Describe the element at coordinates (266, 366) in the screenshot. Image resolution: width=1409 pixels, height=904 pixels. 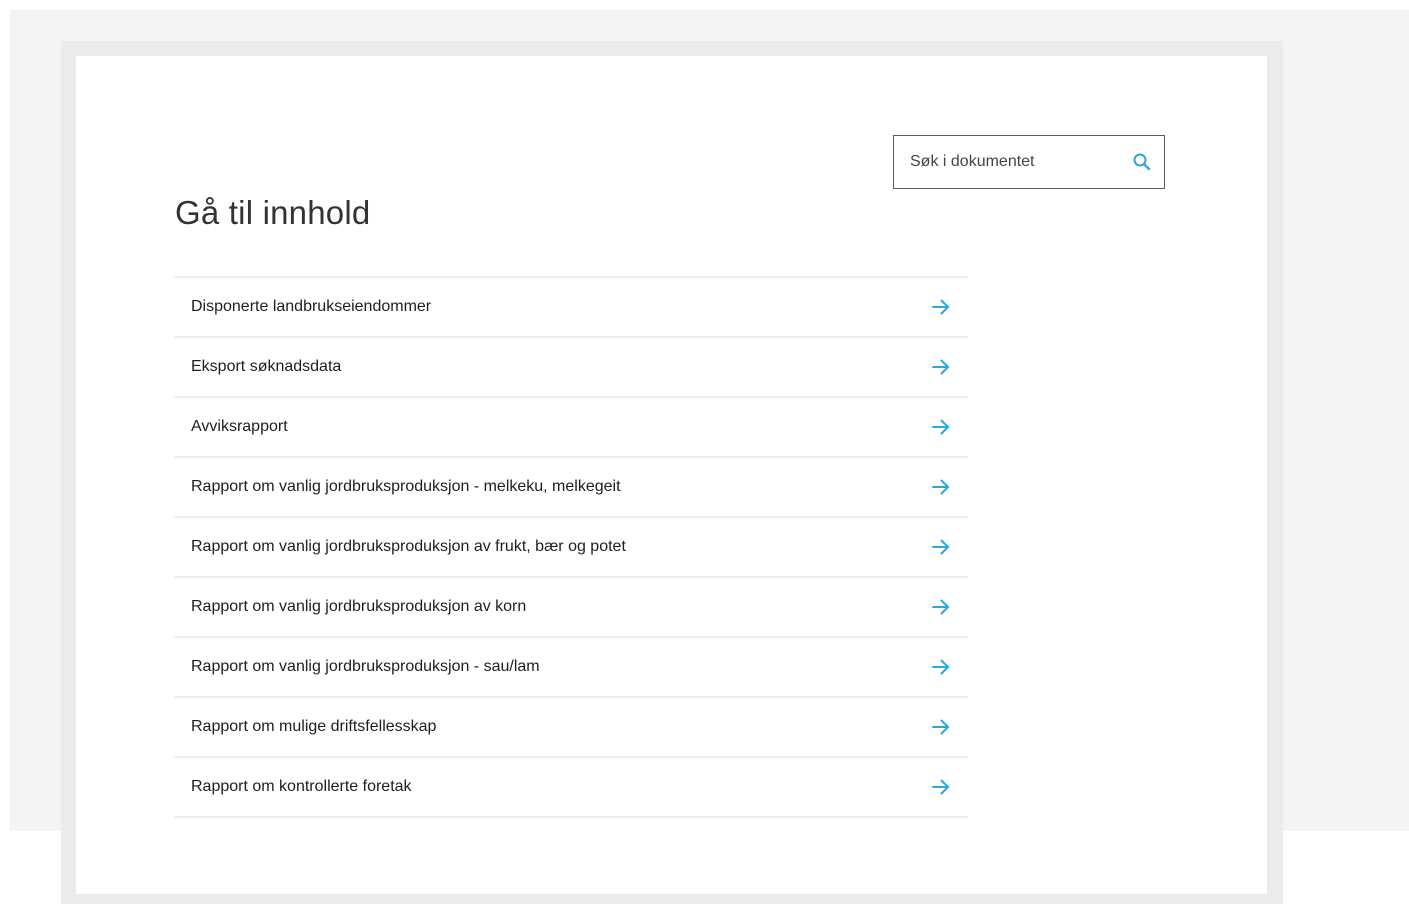
I see `toc-item-label: Eksport søknadsdata` at that location.